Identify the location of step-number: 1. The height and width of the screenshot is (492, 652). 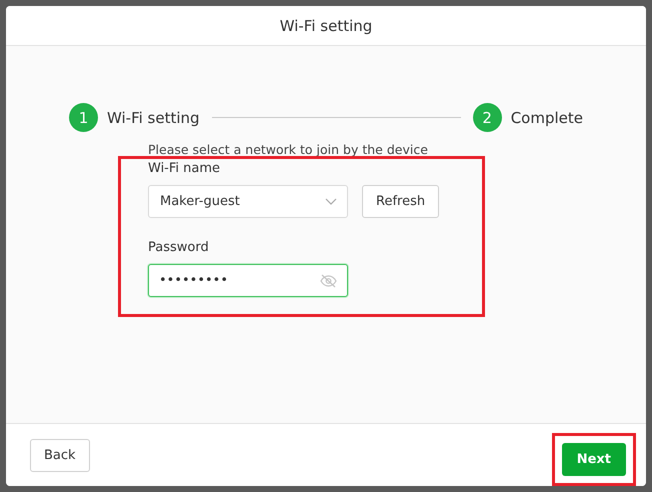
(83, 117).